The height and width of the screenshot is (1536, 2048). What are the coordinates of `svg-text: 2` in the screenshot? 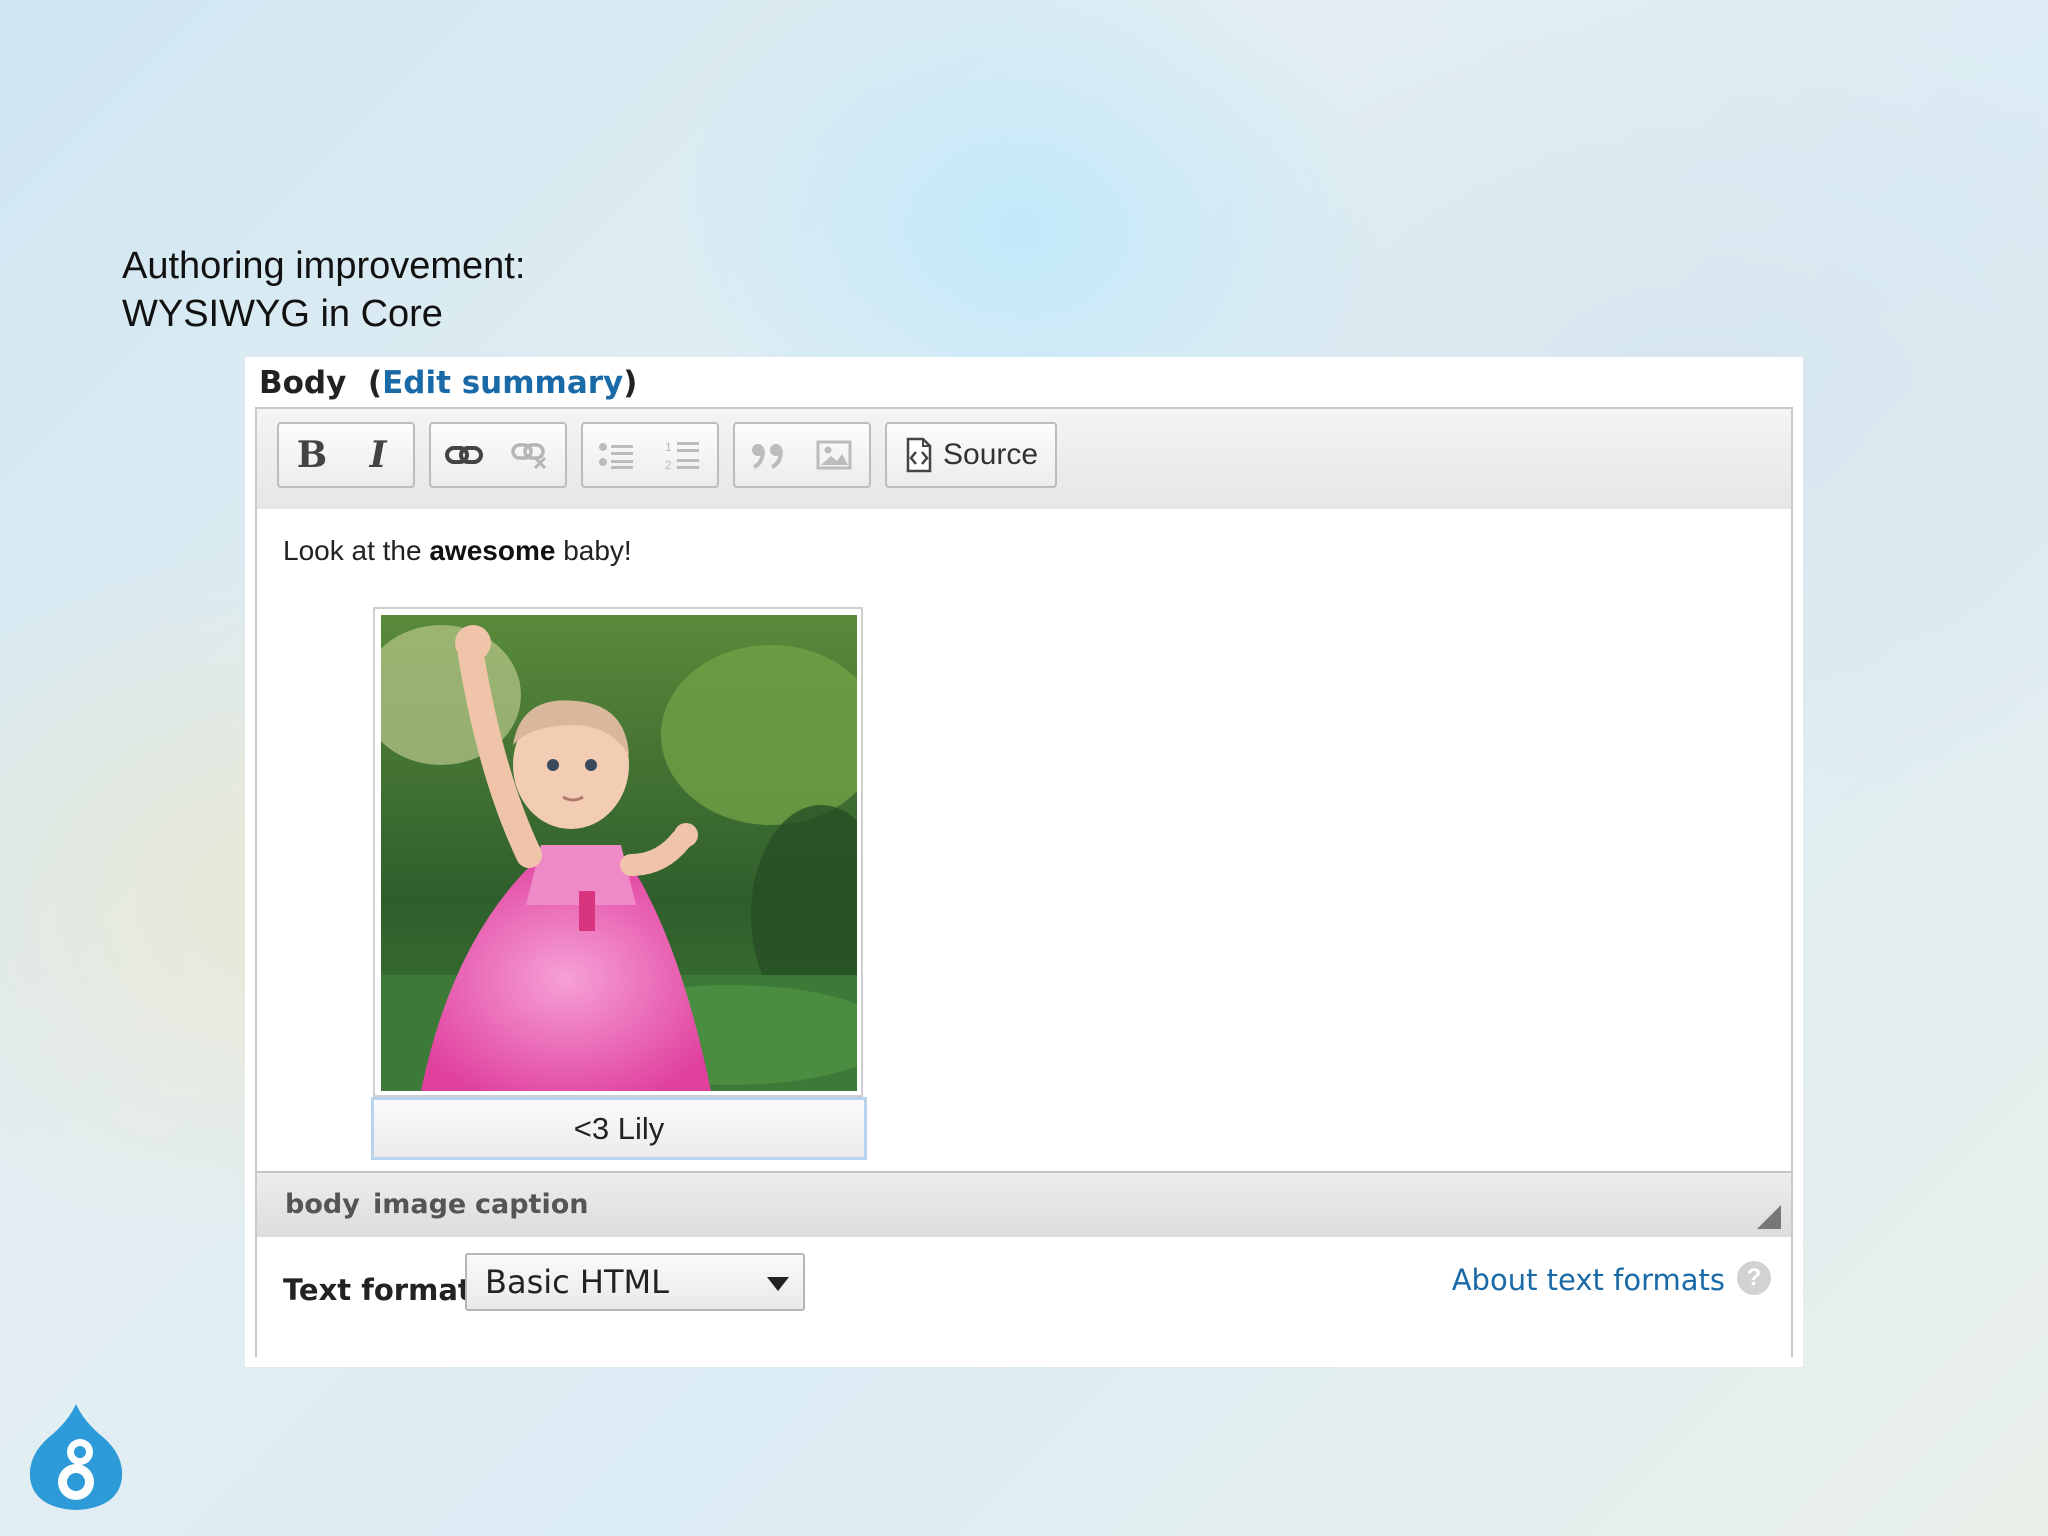 It's located at (668, 465).